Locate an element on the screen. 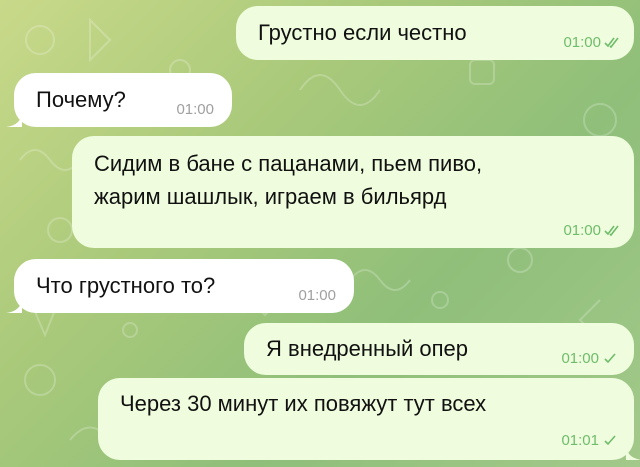 This screenshot has width=640, height=467. message-bubble-outgoing: Через 30 минут их повяжут тут всех 01:01 is located at coordinates (369, 419).